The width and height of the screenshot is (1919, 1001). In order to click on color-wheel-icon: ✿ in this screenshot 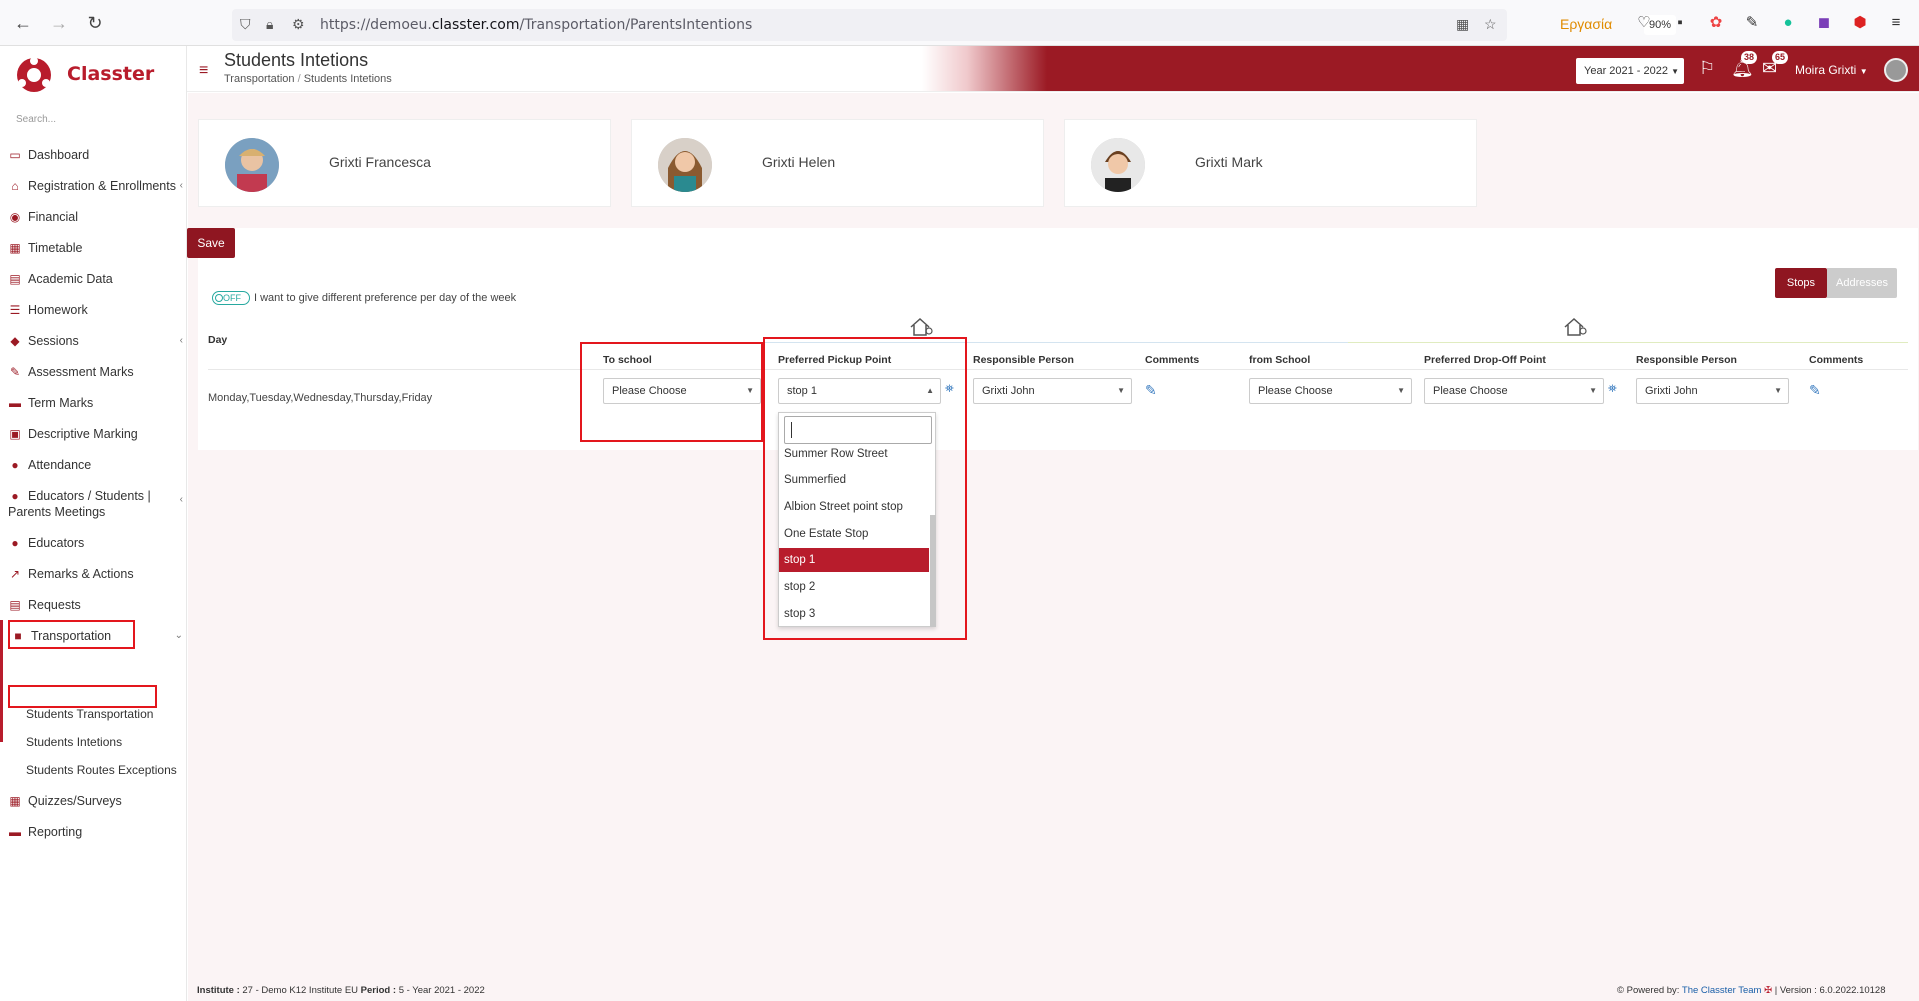, I will do `click(1716, 23)`.